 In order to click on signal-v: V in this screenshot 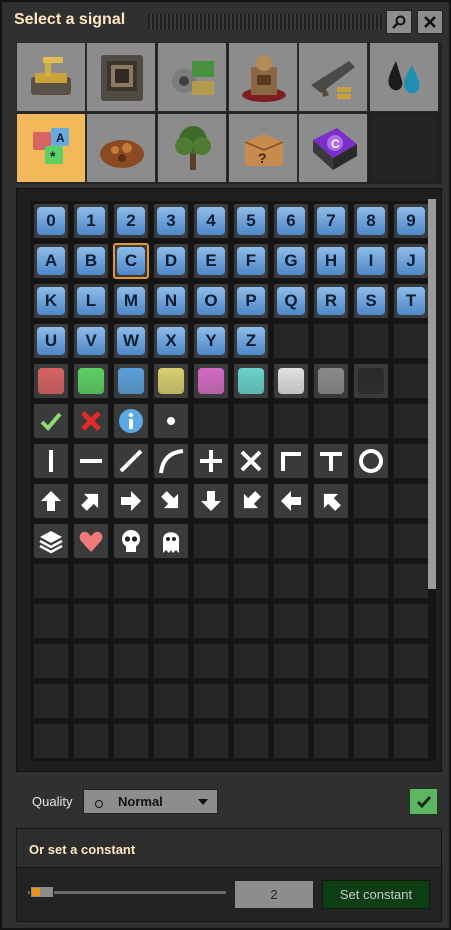, I will do `click(91, 341)`.